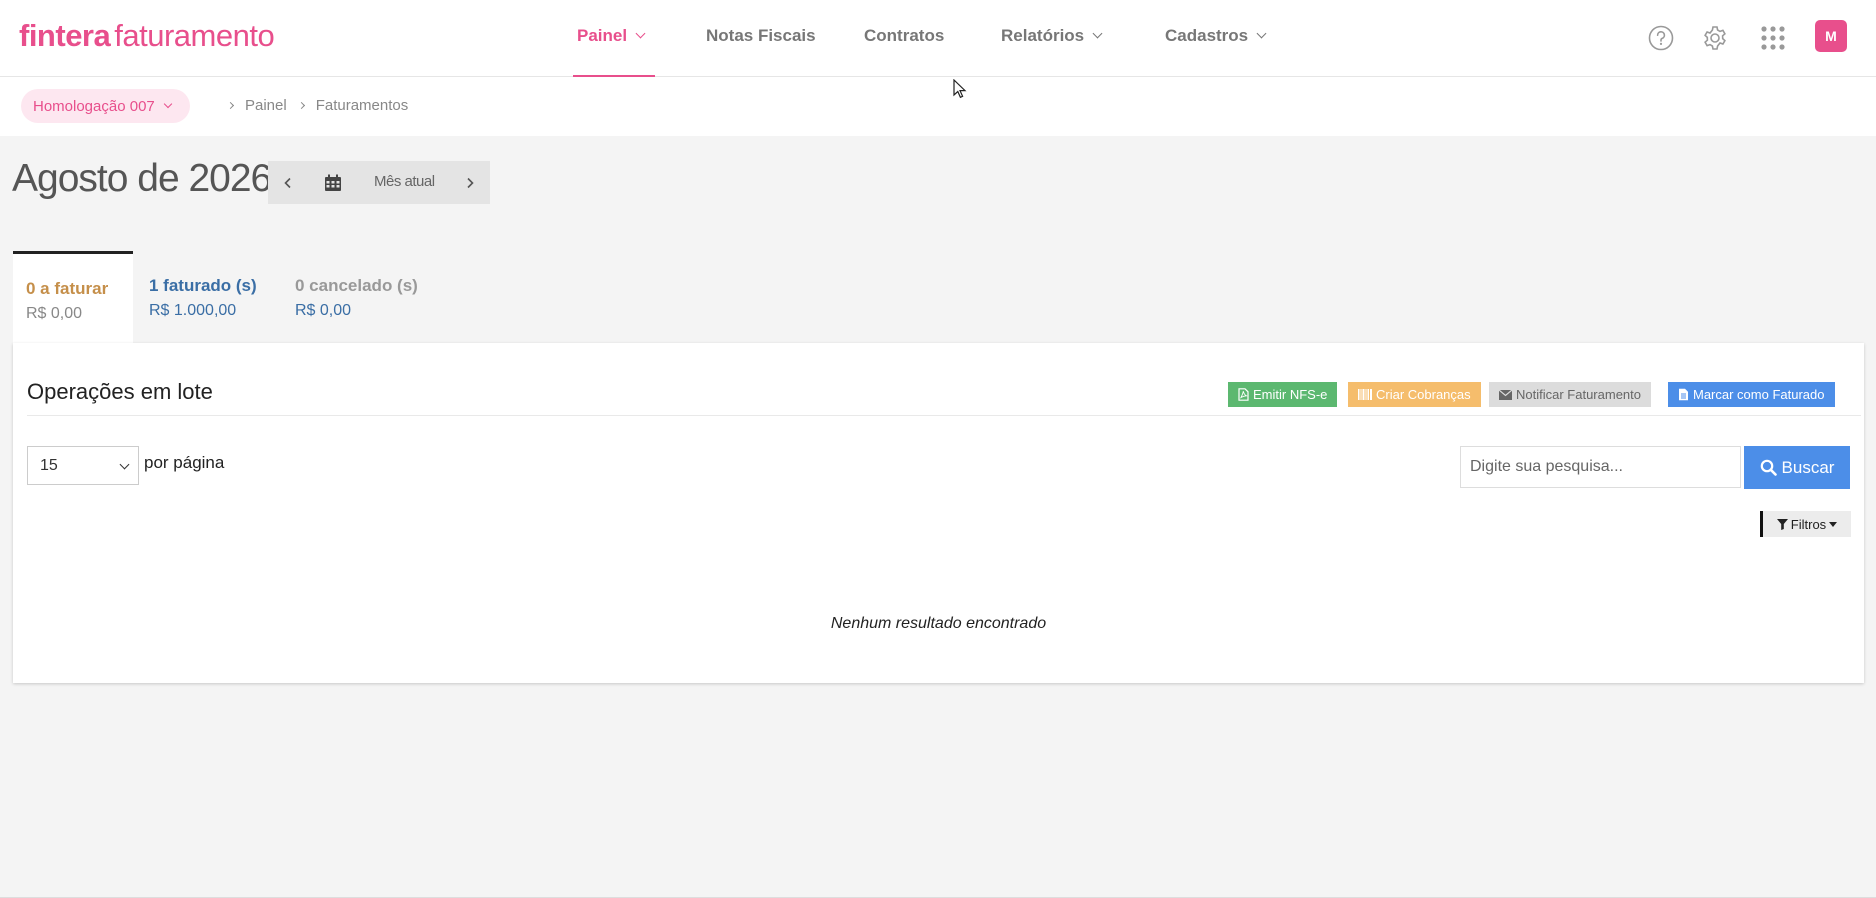 The image size is (1876, 898). I want to click on notify-billing-button: Notificar Faturamento, so click(1570, 394).